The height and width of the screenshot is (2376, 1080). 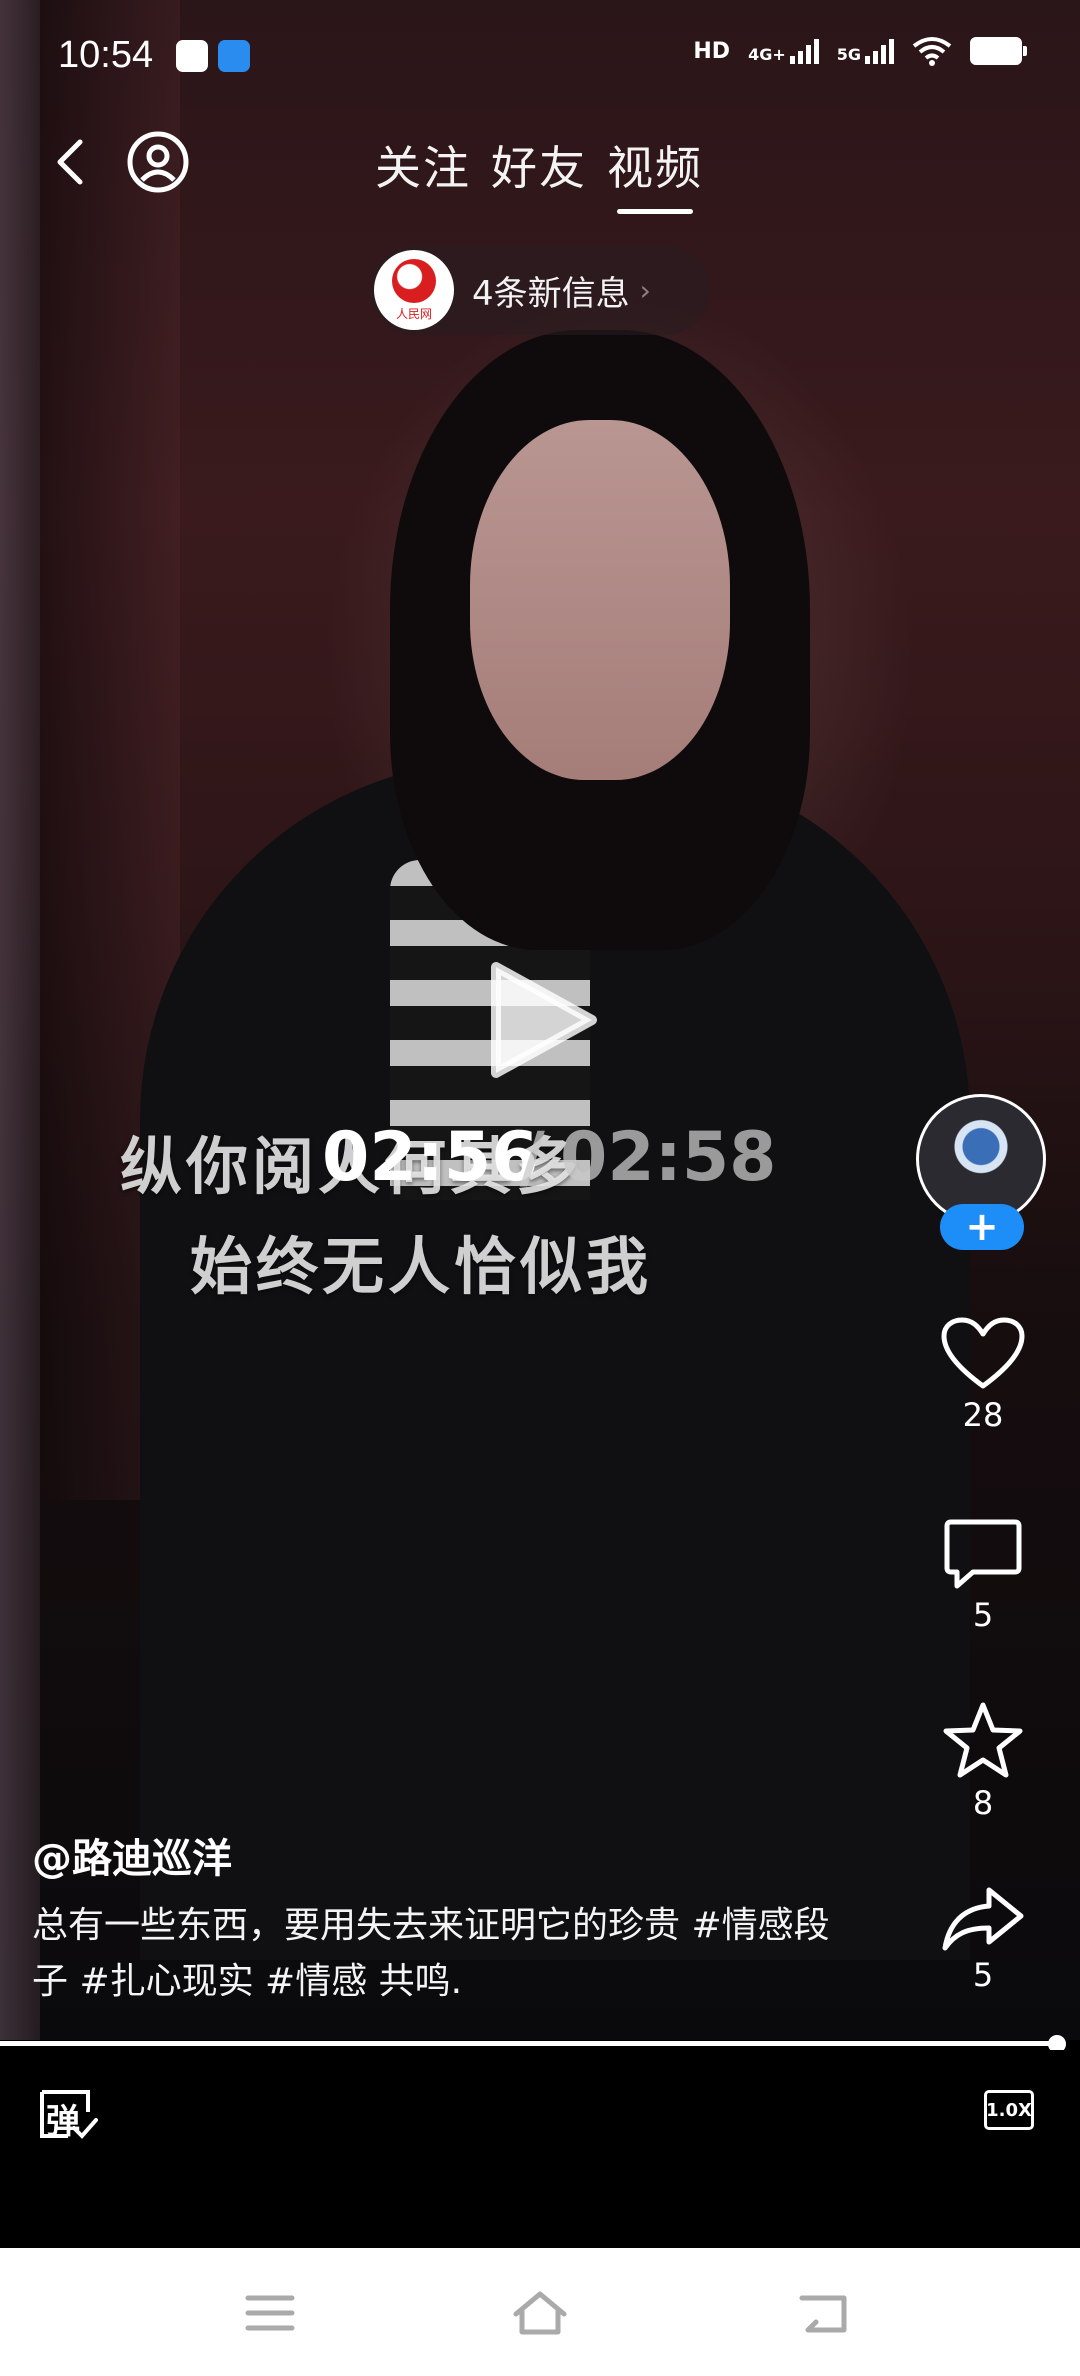 I want to click on heart-icon, so click(x=983, y=1353).